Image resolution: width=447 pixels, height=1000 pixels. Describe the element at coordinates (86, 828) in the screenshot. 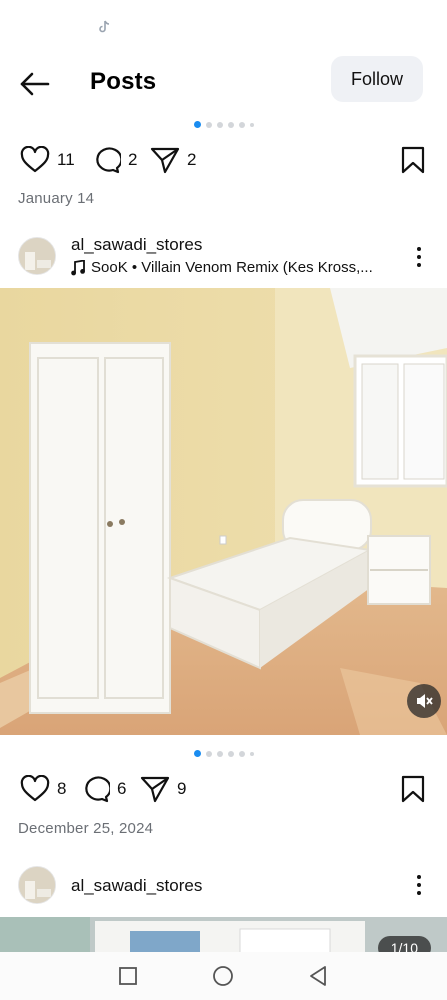

I see `post-date: December 25, 2024` at that location.